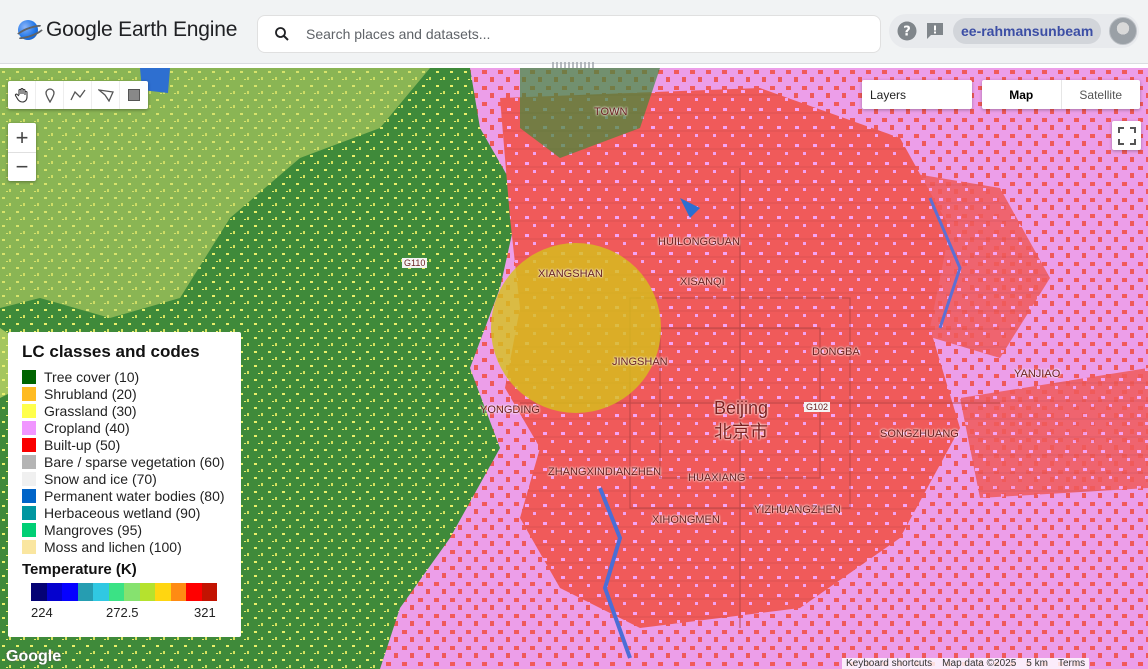  What do you see at coordinates (50, 95) in the screenshot?
I see `point-marker-icon` at bounding box center [50, 95].